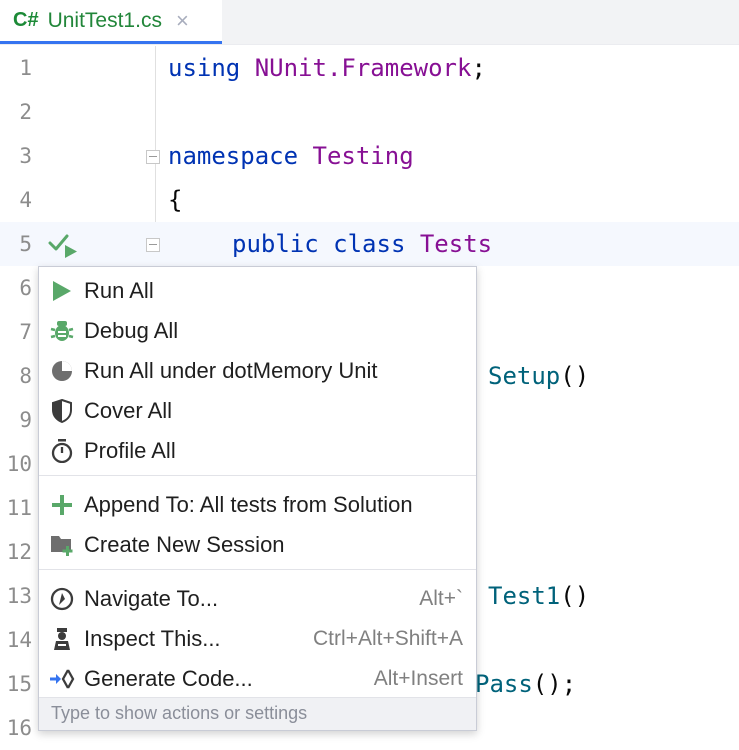 The height and width of the screenshot is (750, 739). What do you see at coordinates (369, 22) in the screenshot?
I see `editor-tab-bar: C# UnitTest1.cs ×` at bounding box center [369, 22].